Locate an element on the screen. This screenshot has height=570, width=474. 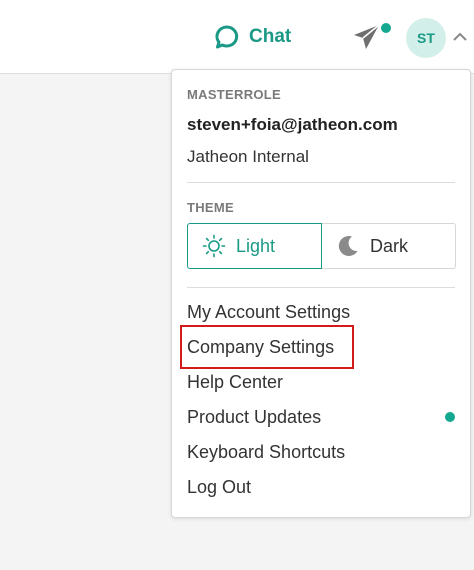
theme-dark-option: Dark is located at coordinates (389, 246).